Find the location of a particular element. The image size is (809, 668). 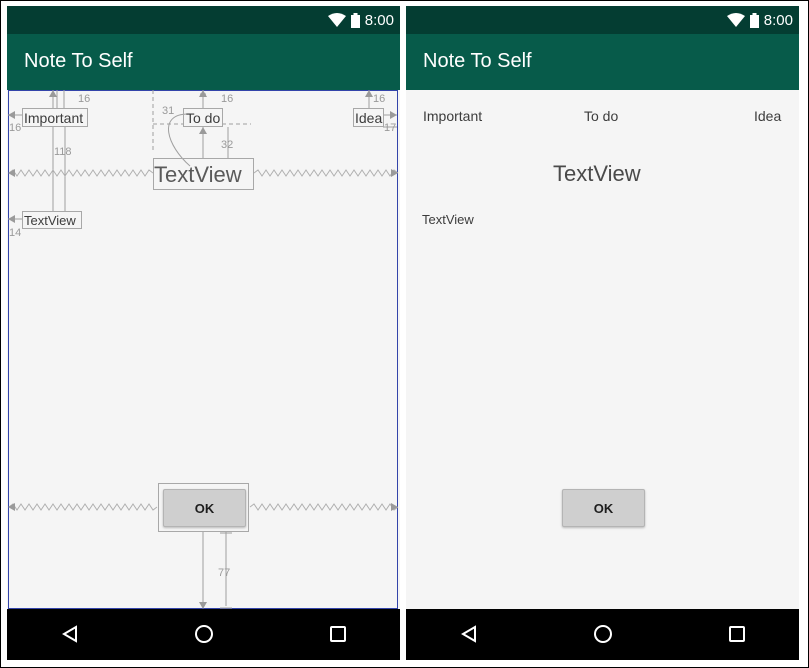

dimension-label: 14 is located at coordinates (15, 233).